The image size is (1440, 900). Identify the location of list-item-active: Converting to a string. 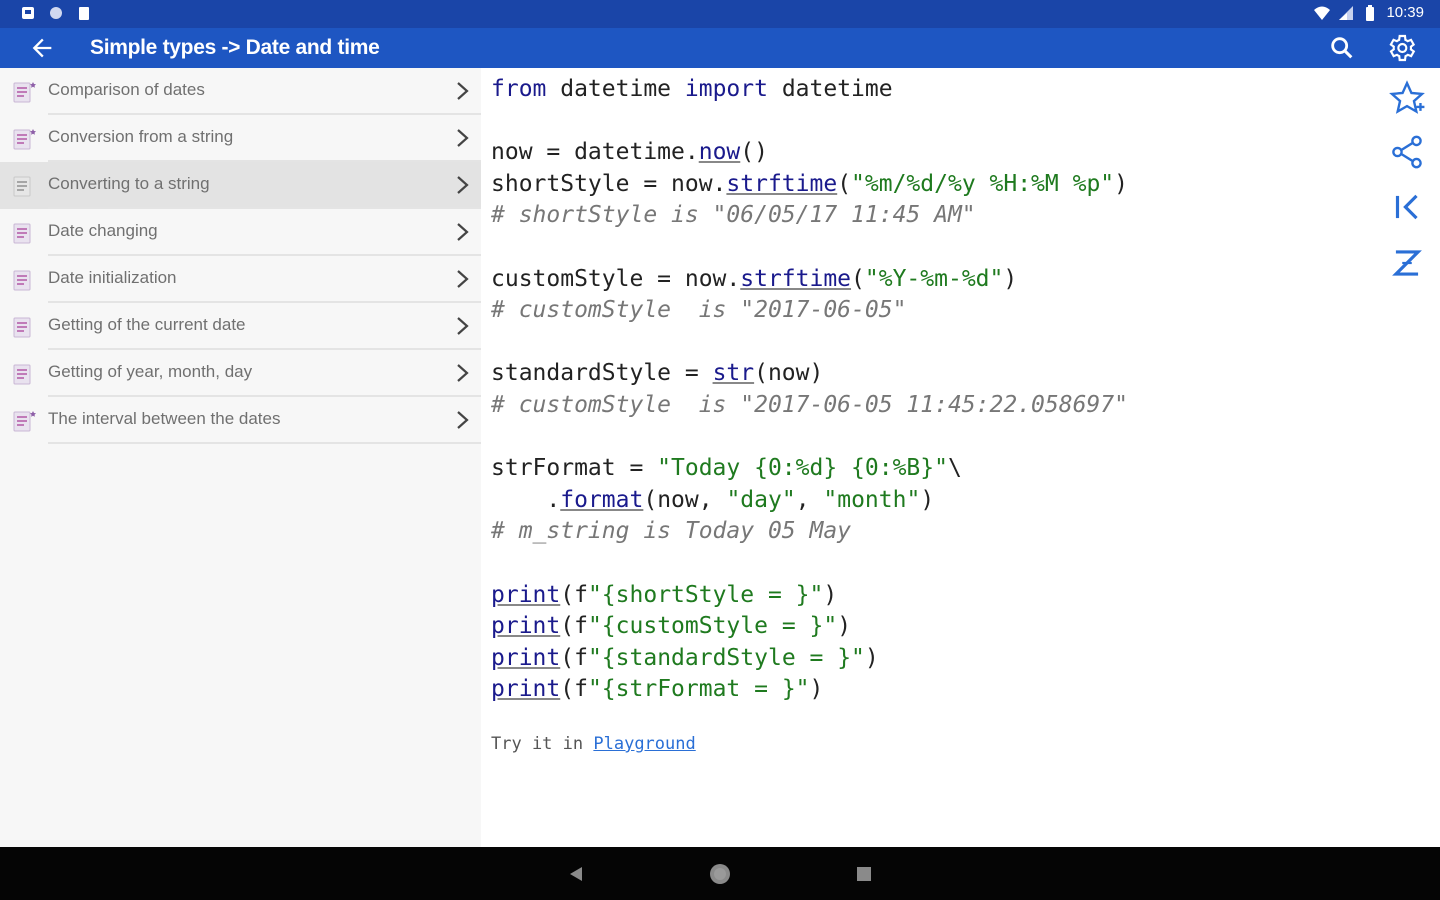
(240, 185).